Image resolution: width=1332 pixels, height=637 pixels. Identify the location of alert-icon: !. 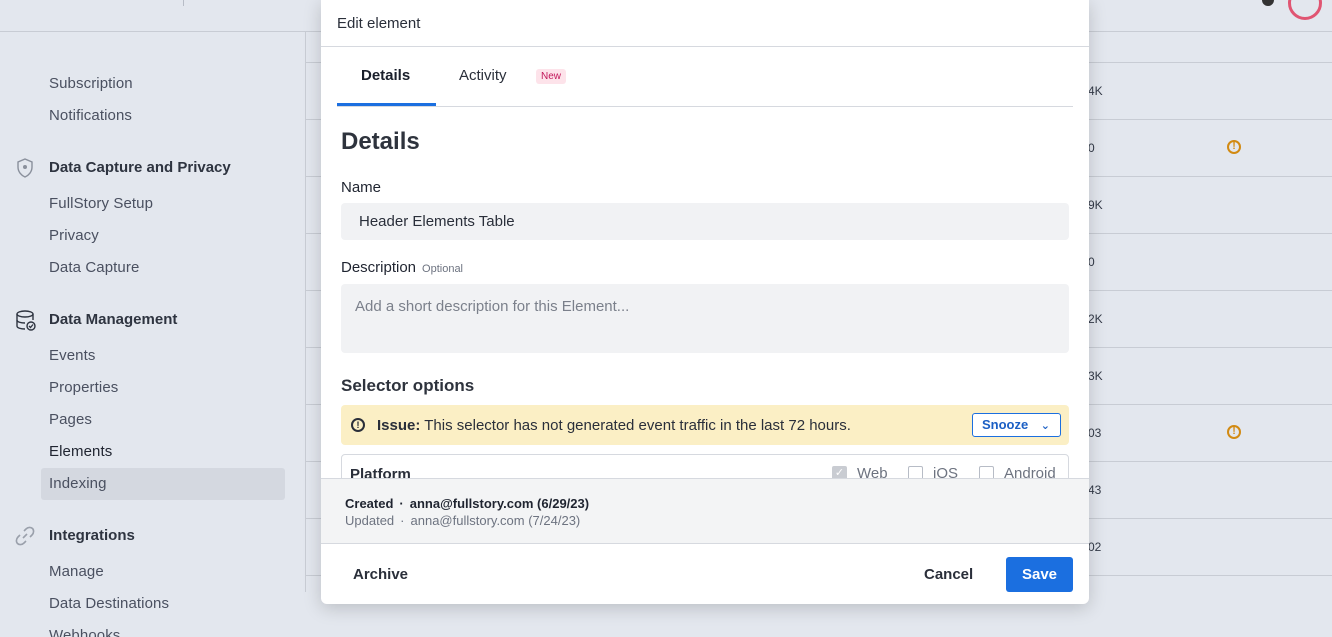
(358, 425).